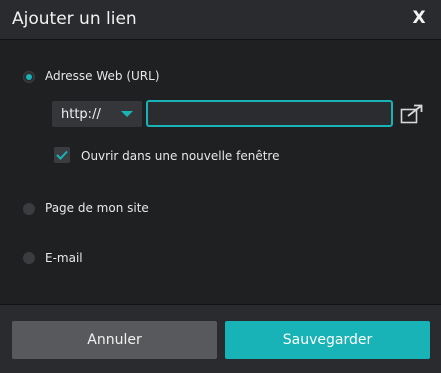 Image resolution: width=441 pixels, height=373 pixels. Describe the element at coordinates (327, 340) in the screenshot. I see `save-button: Sauvegarder` at that location.